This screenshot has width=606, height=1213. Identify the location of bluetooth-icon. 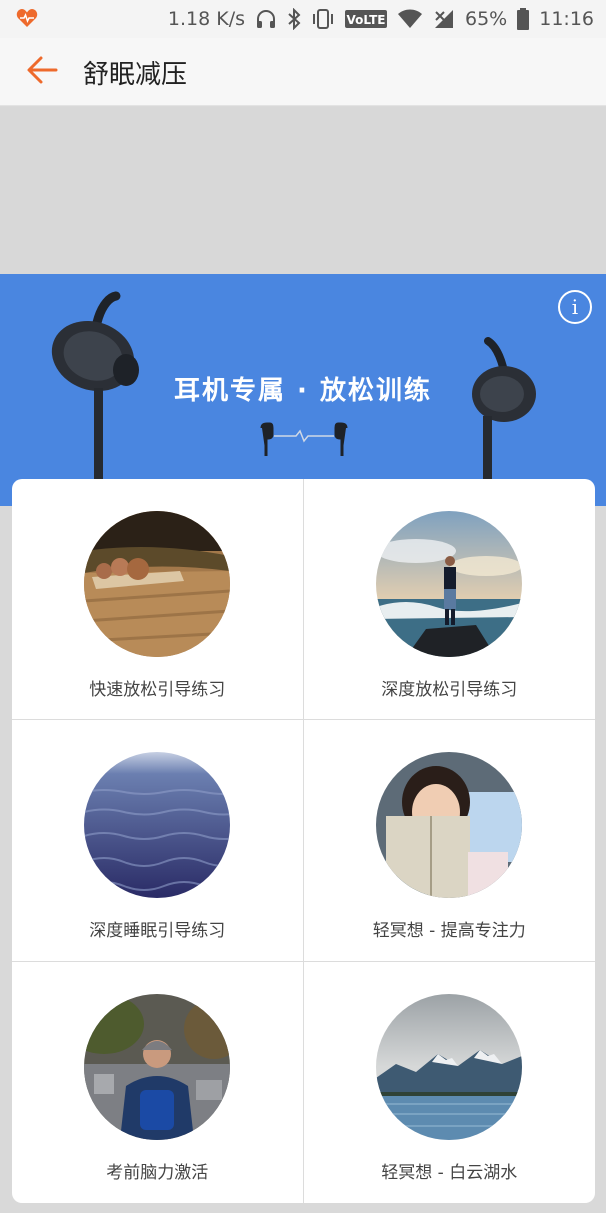
(294, 19).